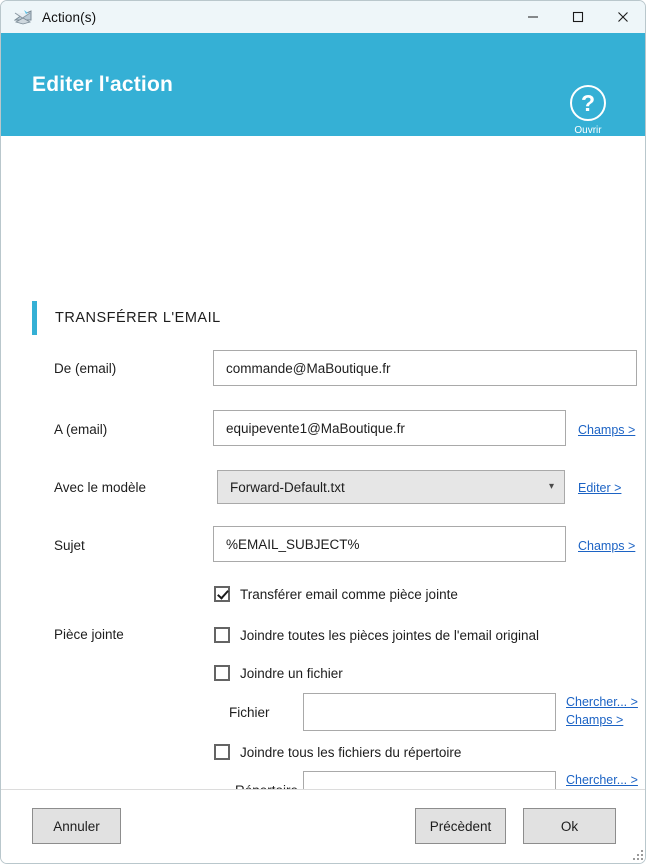 This screenshot has height=864, width=646. Describe the element at coordinates (460, 826) in the screenshot. I see `previous-button: Précèdent` at that location.